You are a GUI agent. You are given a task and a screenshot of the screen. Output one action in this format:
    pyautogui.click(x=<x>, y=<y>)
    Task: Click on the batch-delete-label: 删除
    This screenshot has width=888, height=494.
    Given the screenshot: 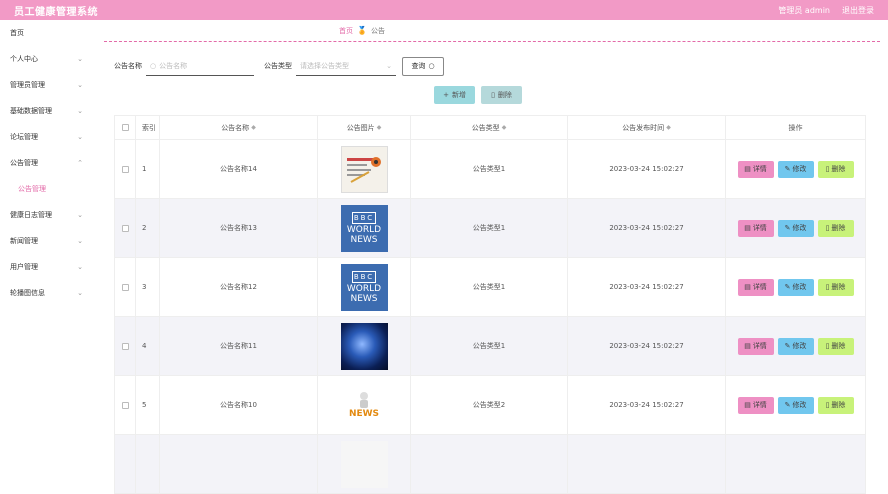 What is the action you would take?
    pyautogui.click(x=504, y=95)
    